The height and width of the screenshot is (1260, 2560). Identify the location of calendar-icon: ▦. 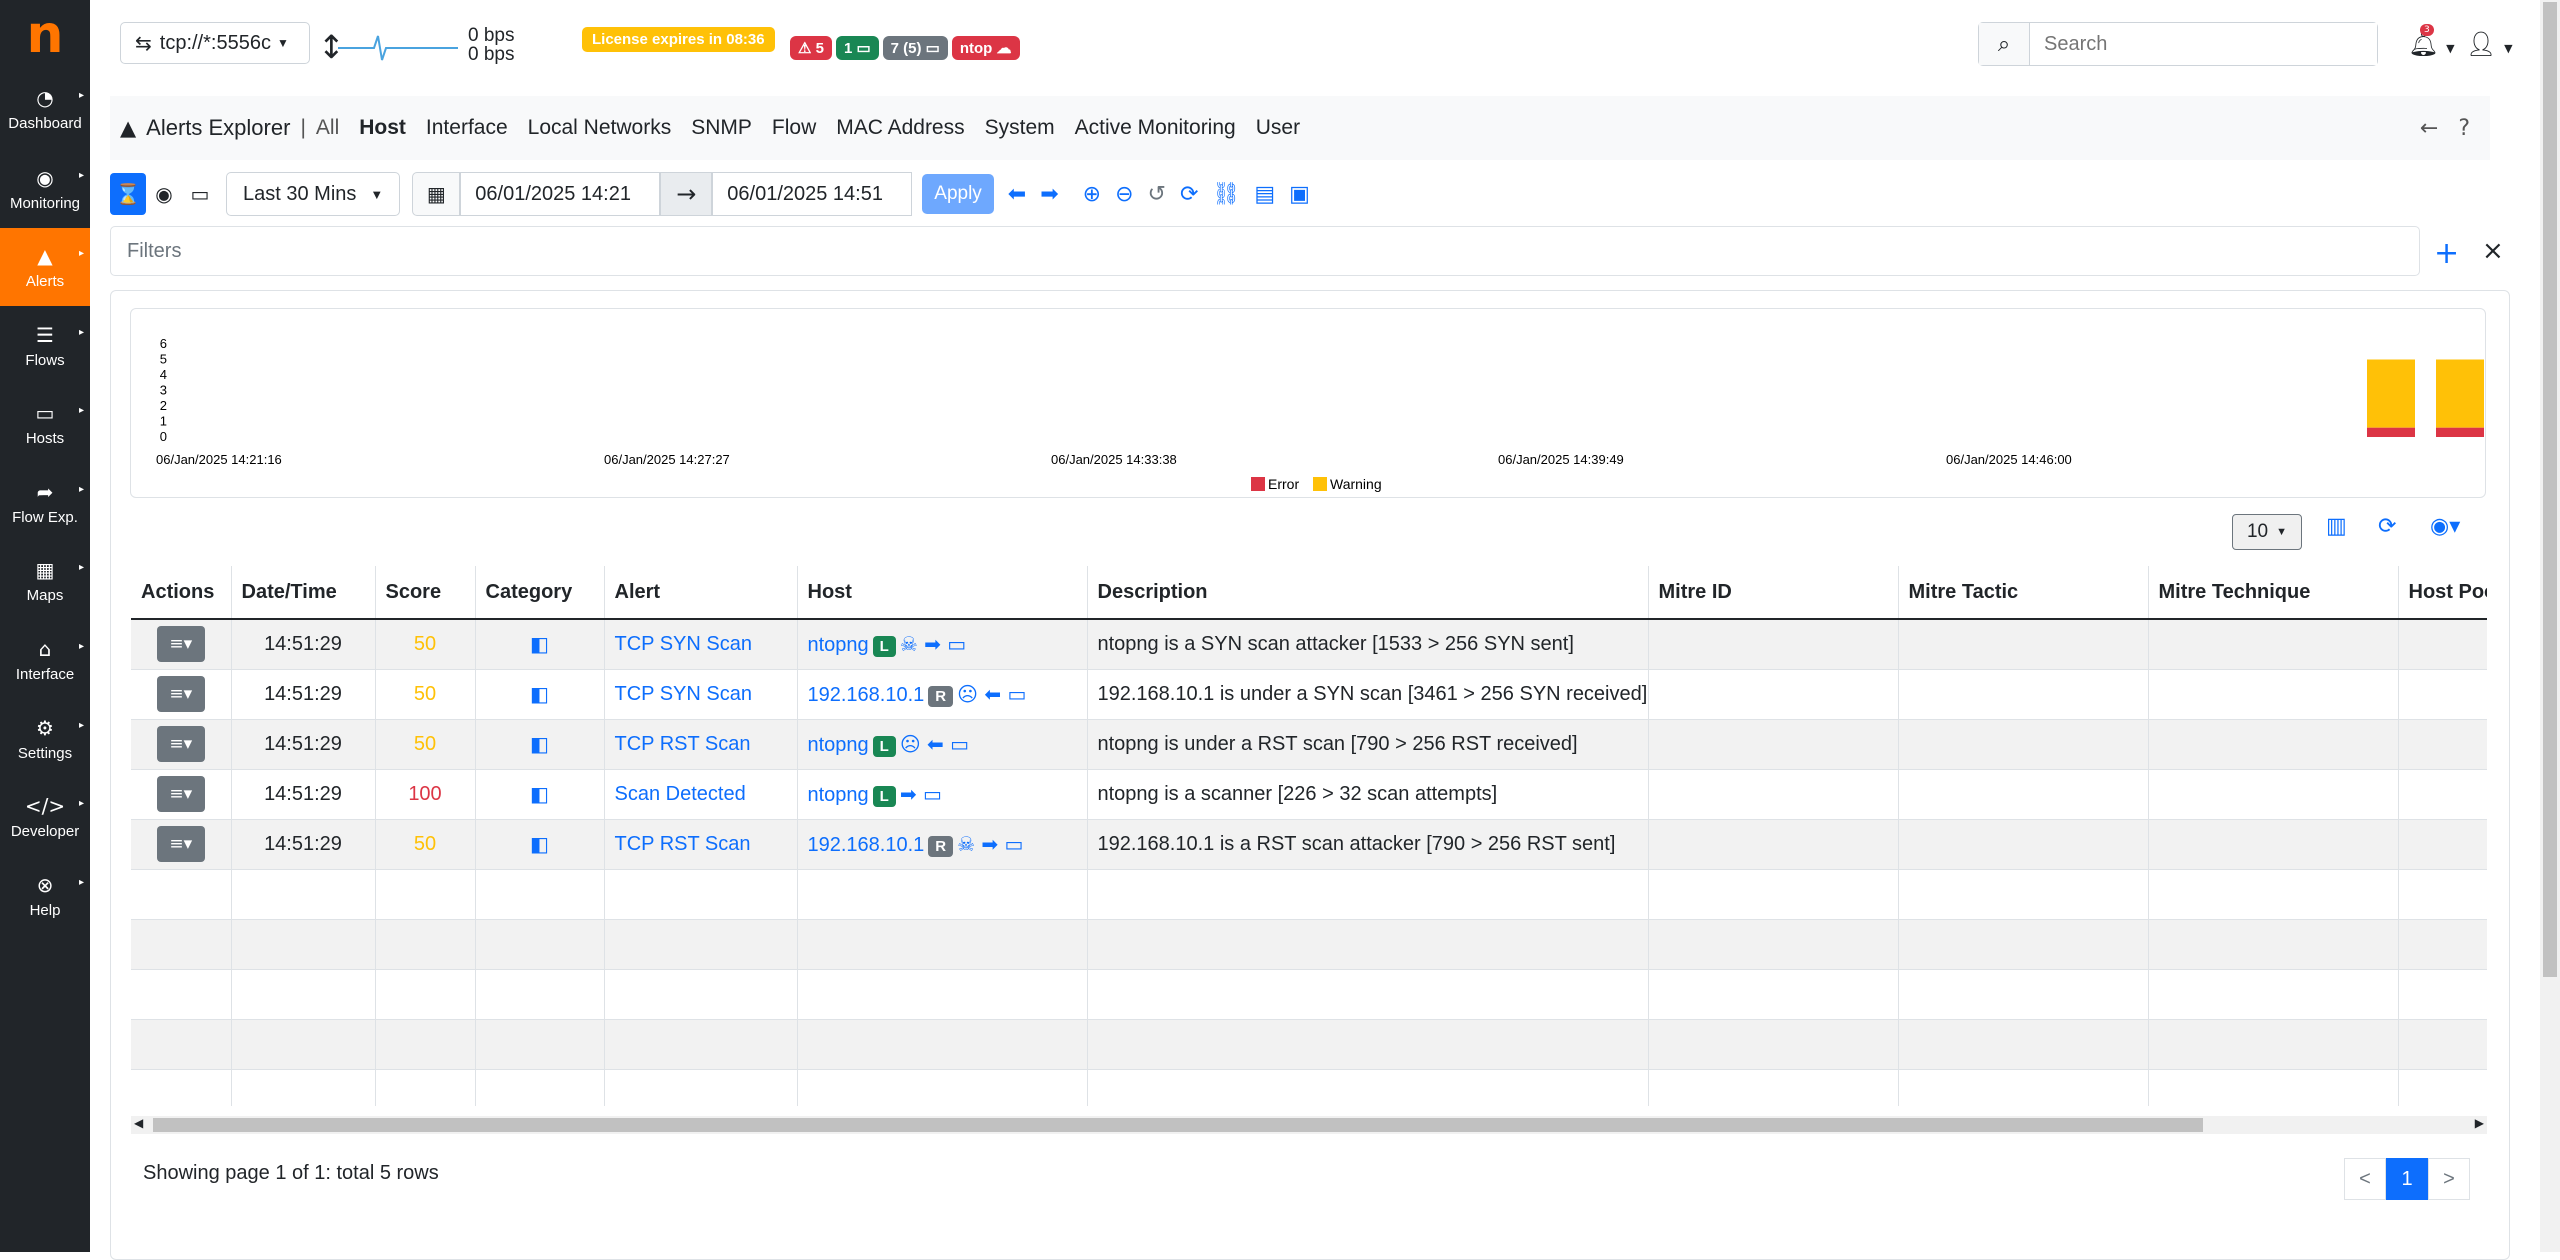
(436, 194).